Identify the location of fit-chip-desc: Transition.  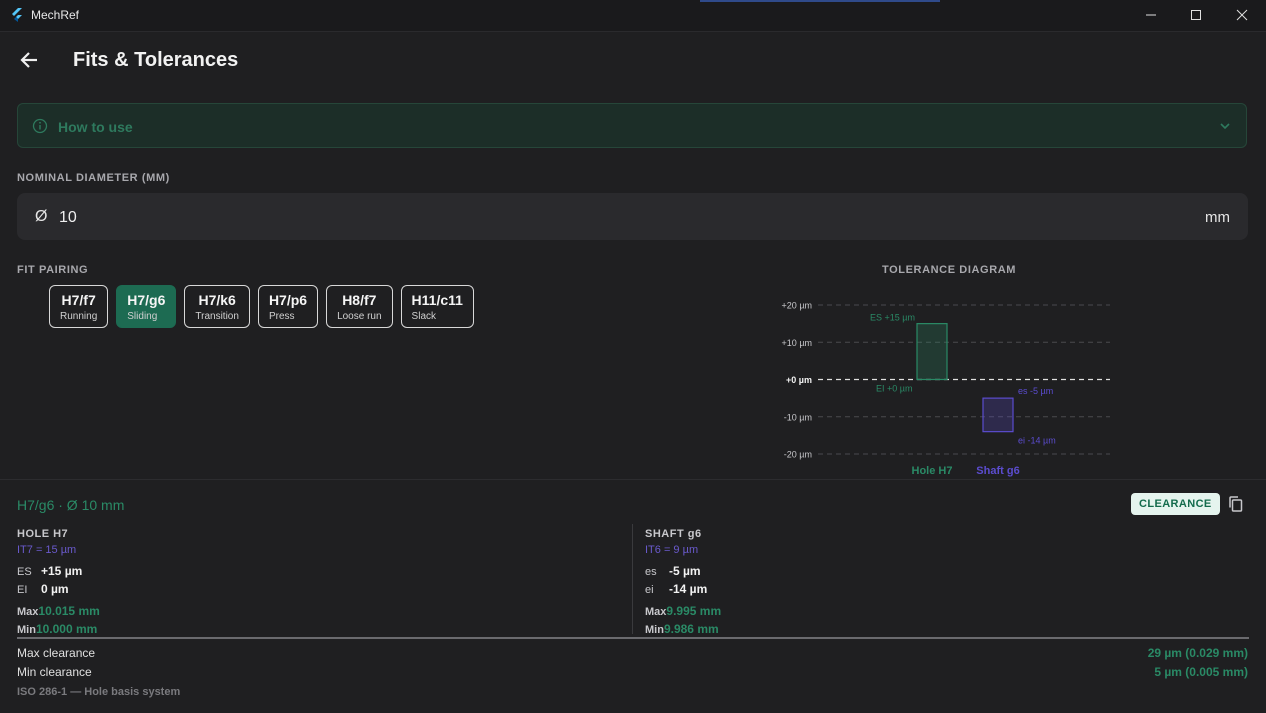
(217, 316).